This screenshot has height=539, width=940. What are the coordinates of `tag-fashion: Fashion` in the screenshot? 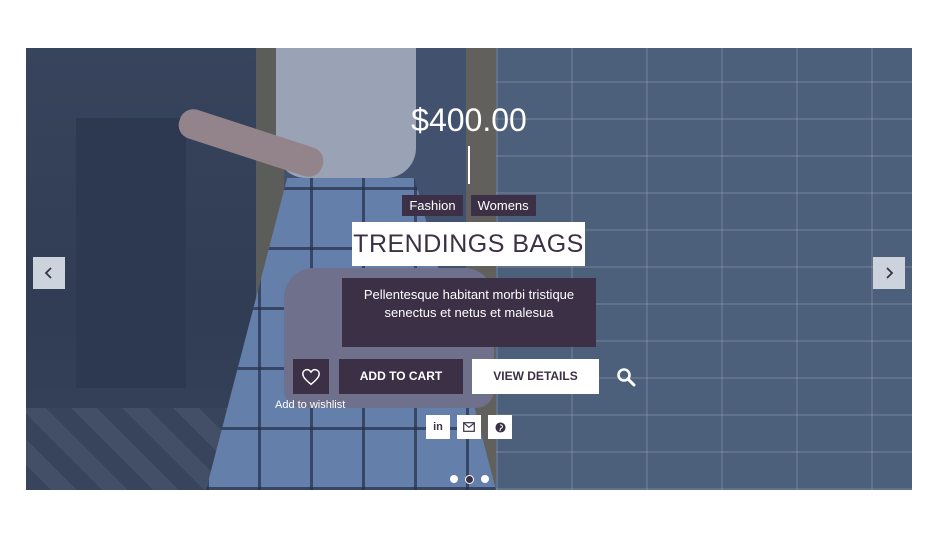 It's located at (432, 205).